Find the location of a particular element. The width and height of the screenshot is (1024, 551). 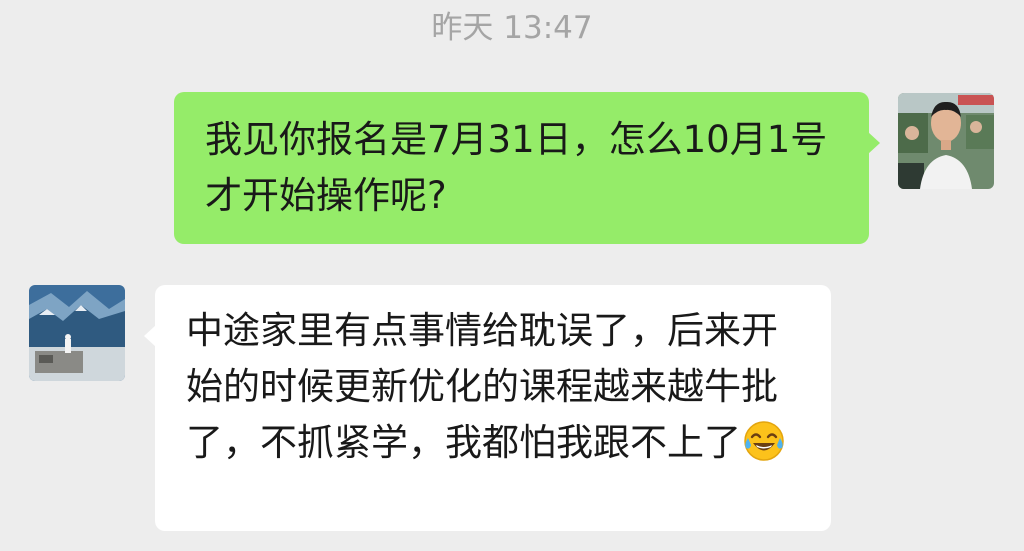

self-avatar is located at coordinates (946, 141).